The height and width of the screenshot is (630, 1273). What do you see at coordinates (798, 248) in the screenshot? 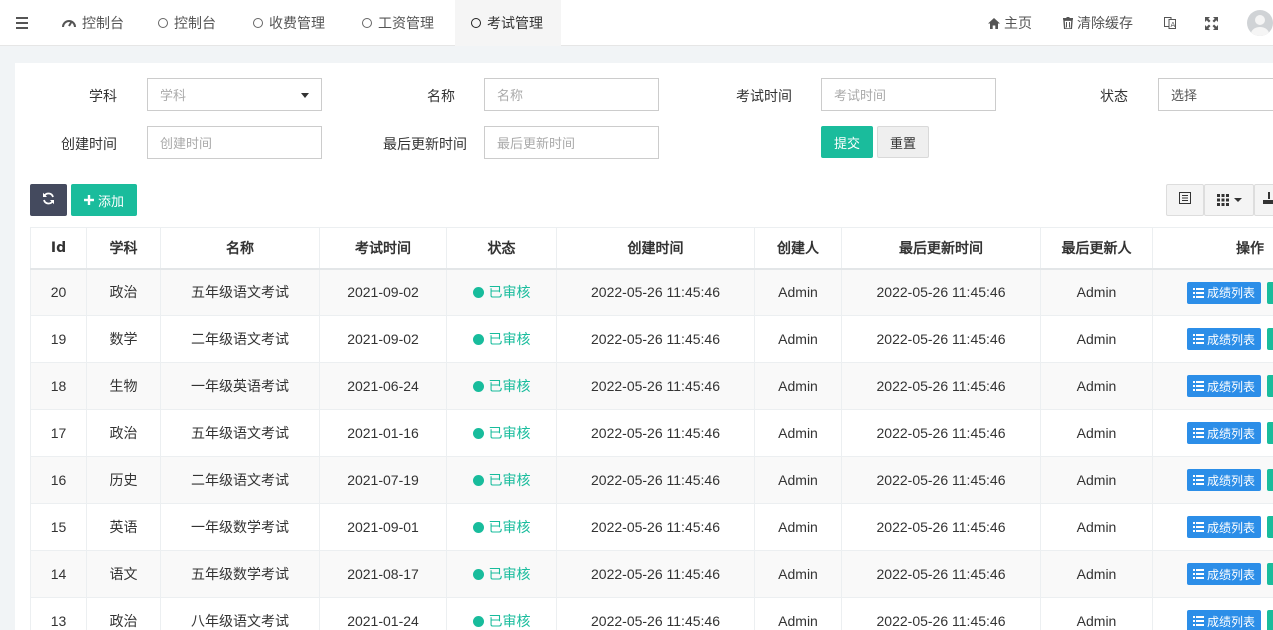
I see `column-header-creator: 创建人` at bounding box center [798, 248].